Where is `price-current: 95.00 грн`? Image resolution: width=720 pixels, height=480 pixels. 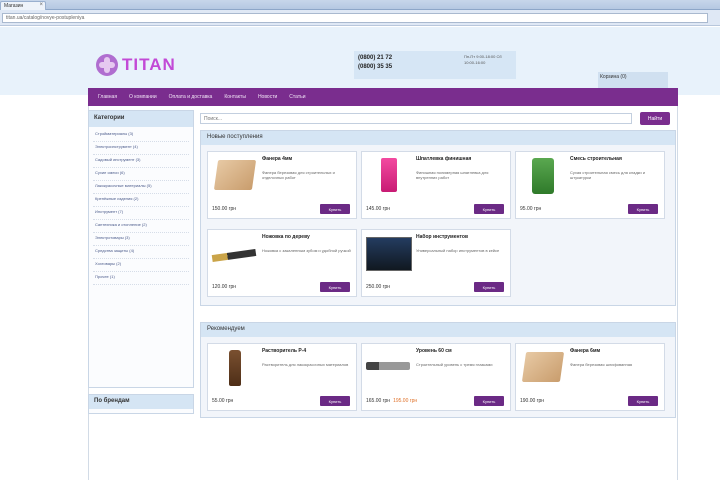 price-current: 95.00 грн is located at coordinates (531, 209).